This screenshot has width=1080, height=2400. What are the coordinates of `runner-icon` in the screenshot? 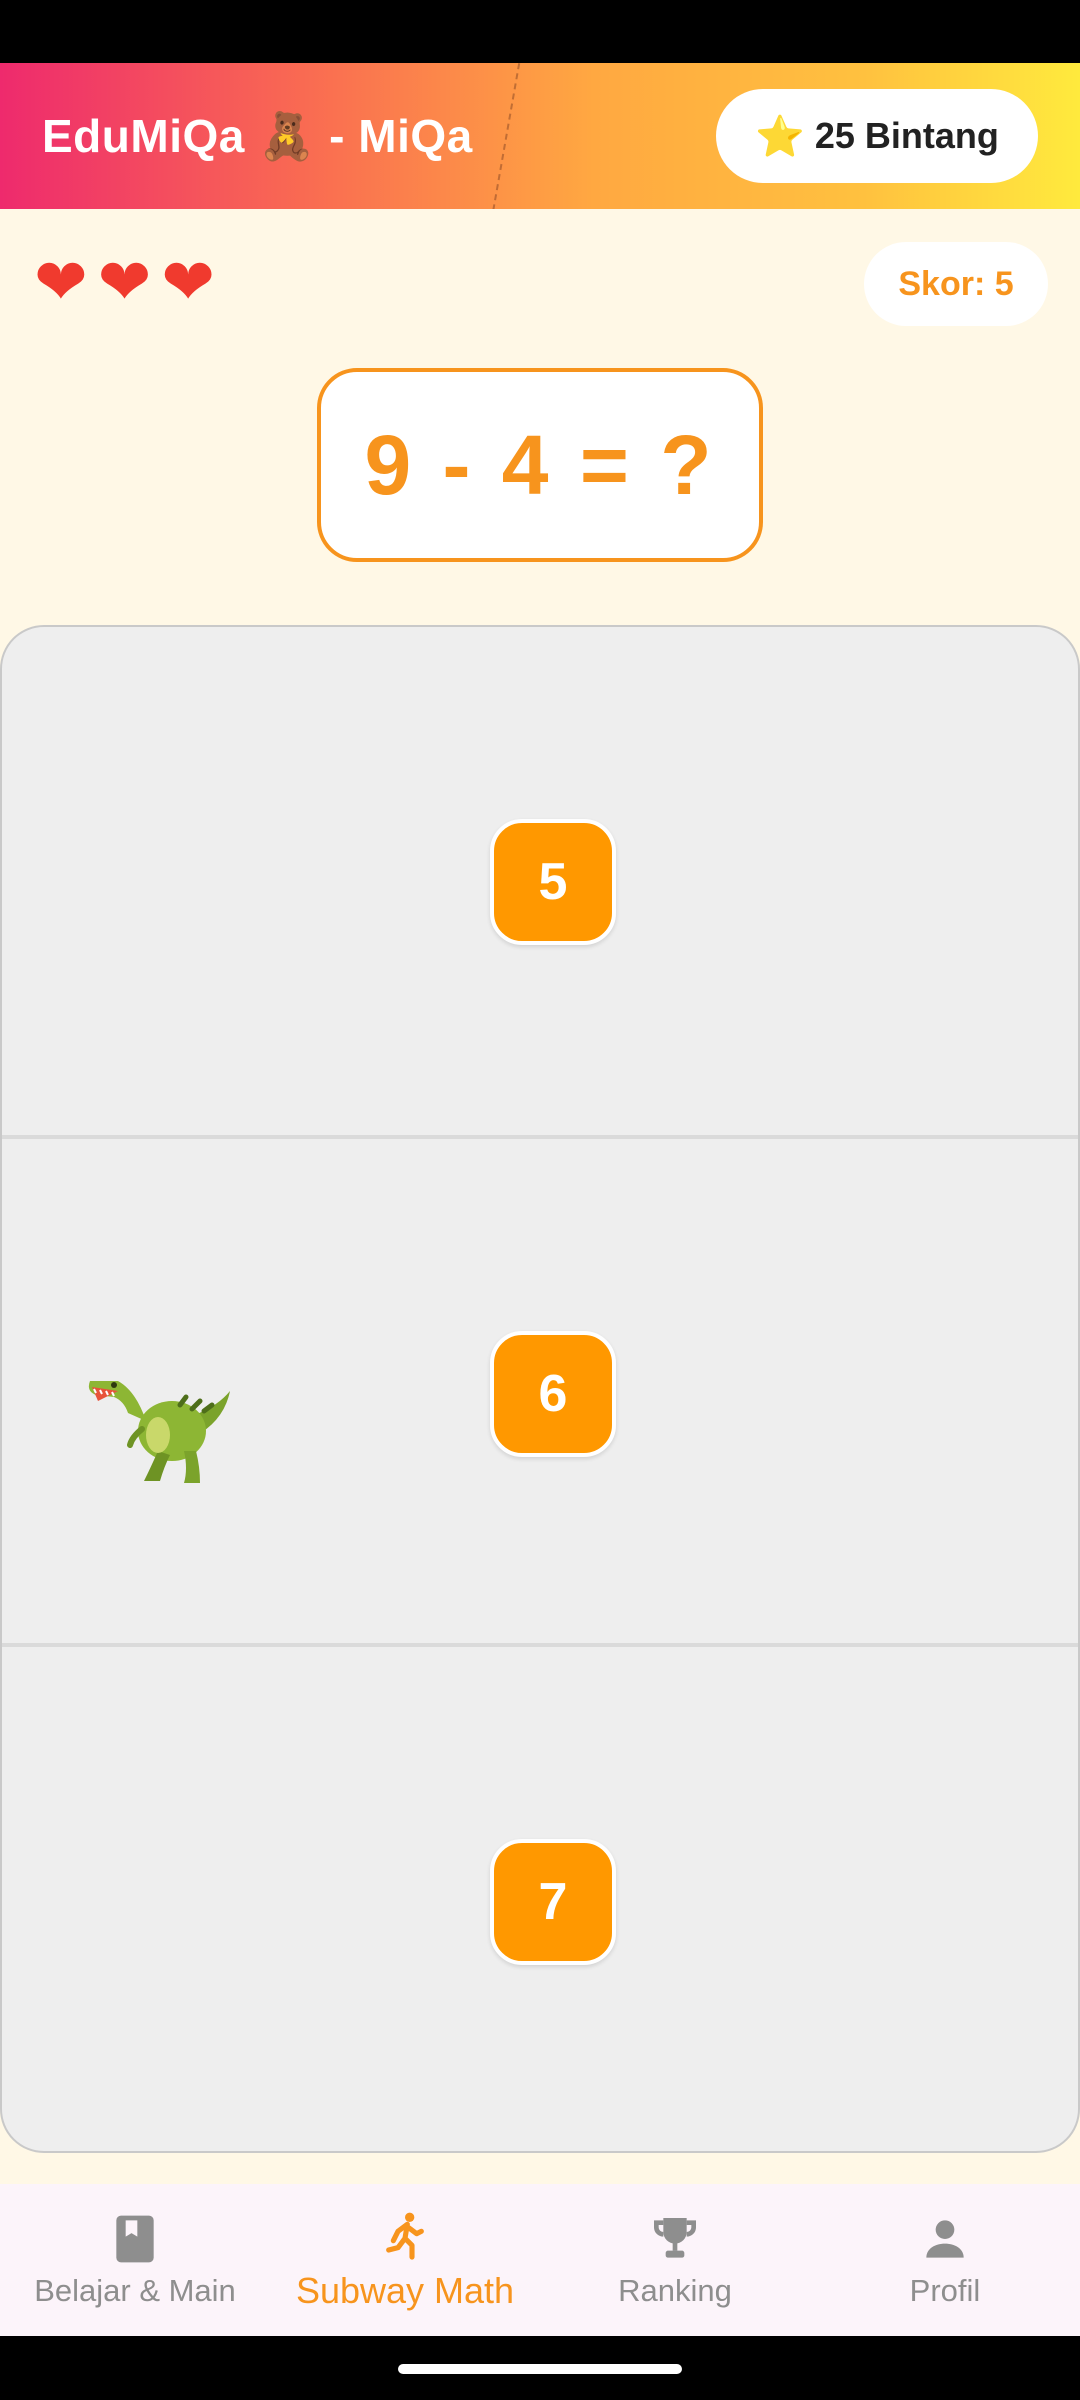 It's located at (405, 2236).